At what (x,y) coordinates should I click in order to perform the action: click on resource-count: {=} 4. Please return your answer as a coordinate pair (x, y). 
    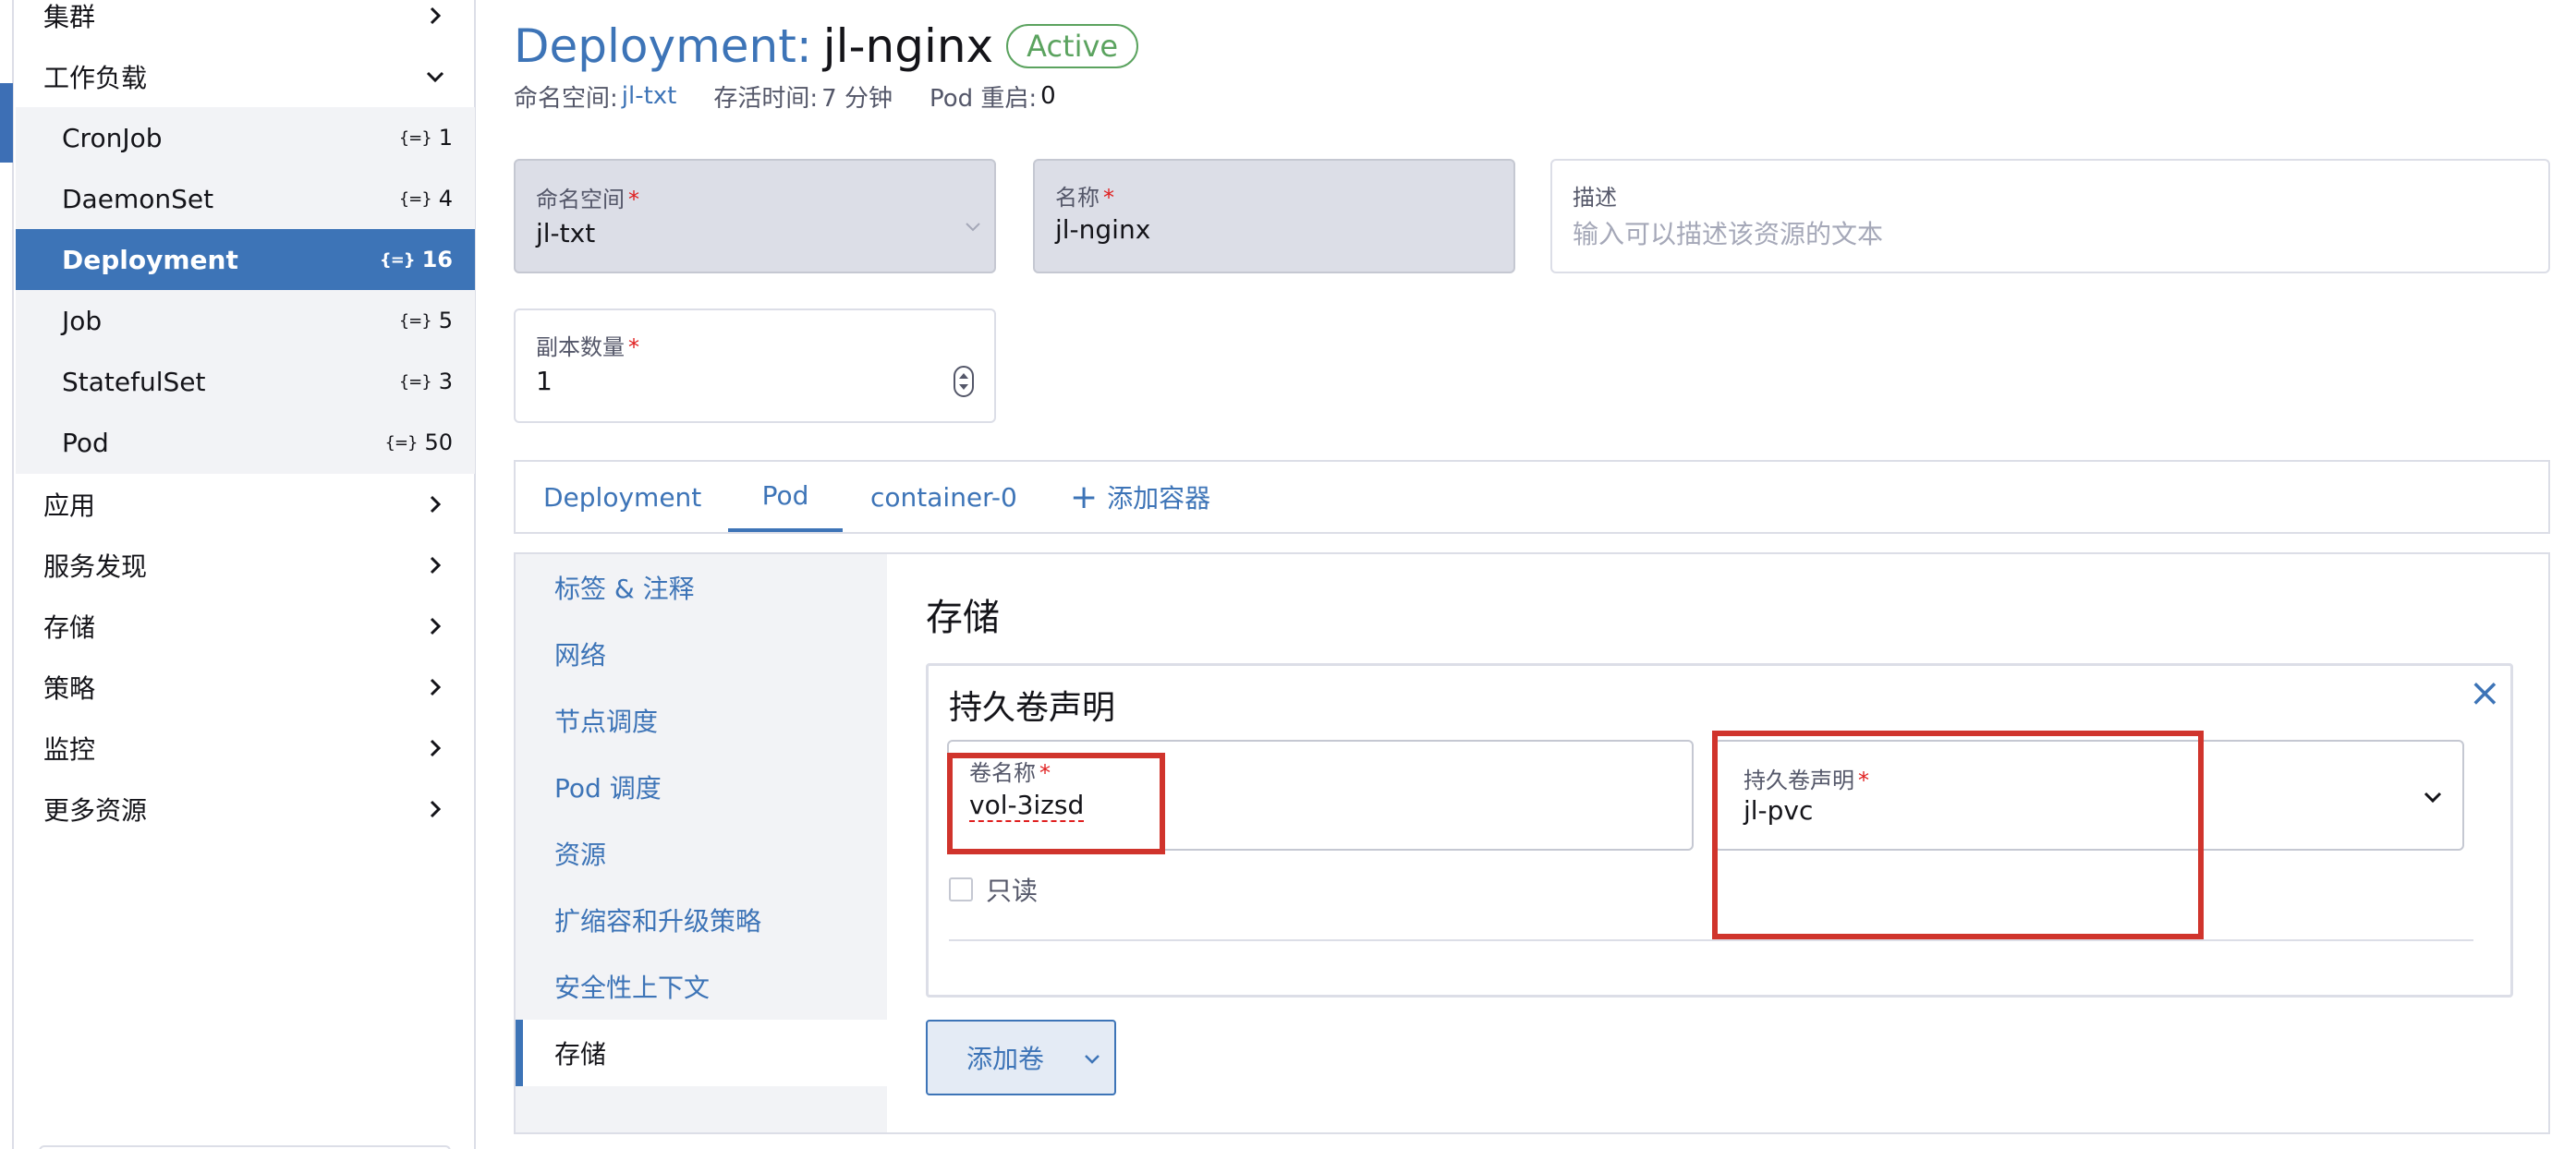
    Looking at the image, I should click on (426, 199).